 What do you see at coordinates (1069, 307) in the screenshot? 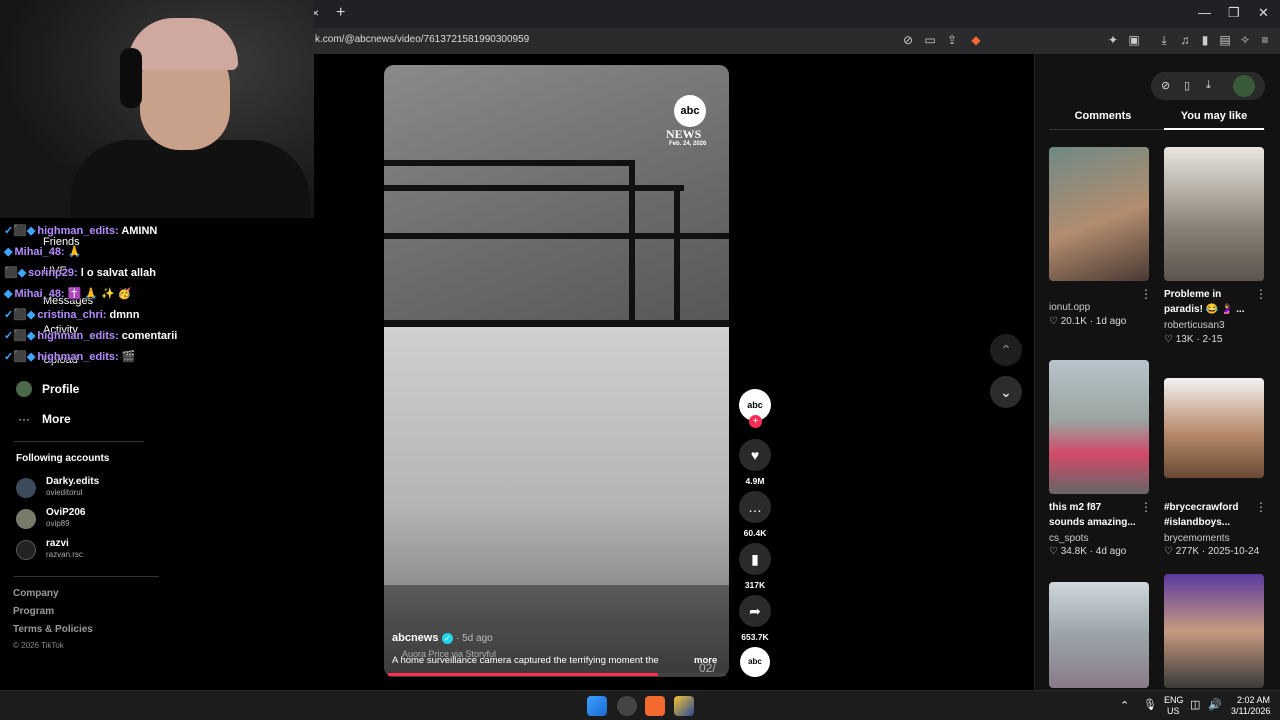
I see `rec-author: ionut.opp` at bounding box center [1069, 307].